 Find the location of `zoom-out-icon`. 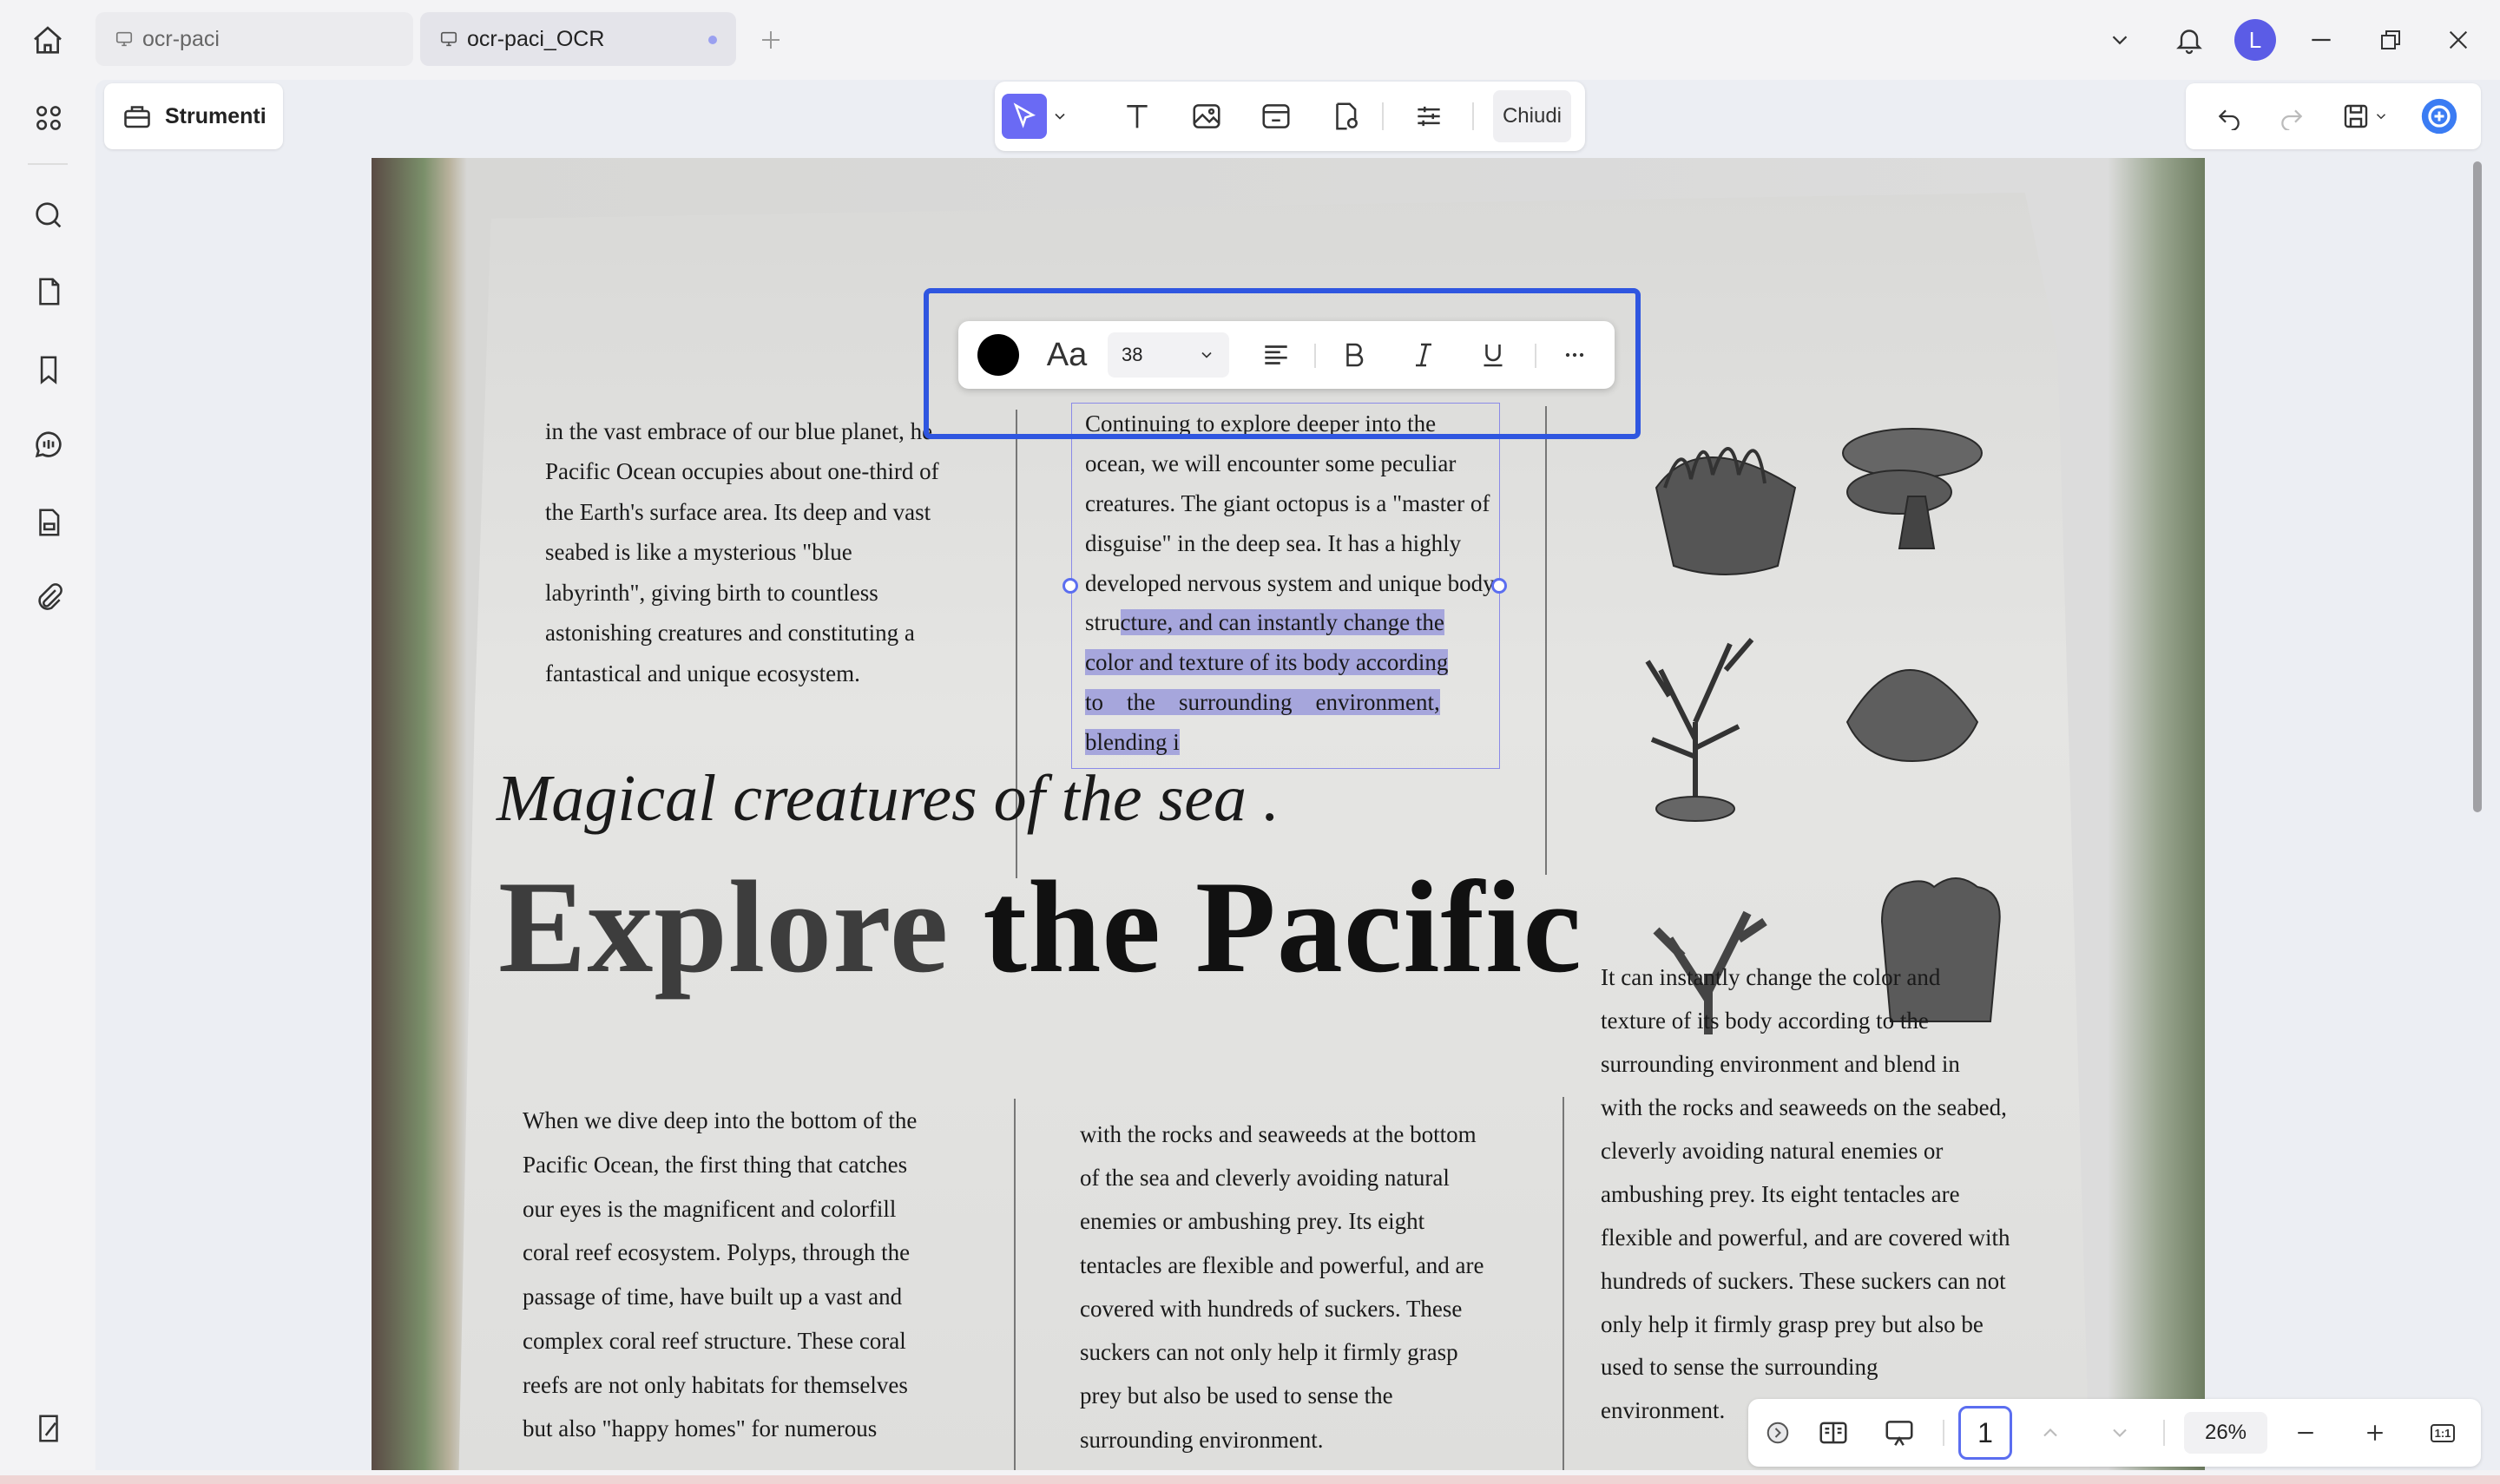

zoom-out-icon is located at coordinates (2305, 1433).